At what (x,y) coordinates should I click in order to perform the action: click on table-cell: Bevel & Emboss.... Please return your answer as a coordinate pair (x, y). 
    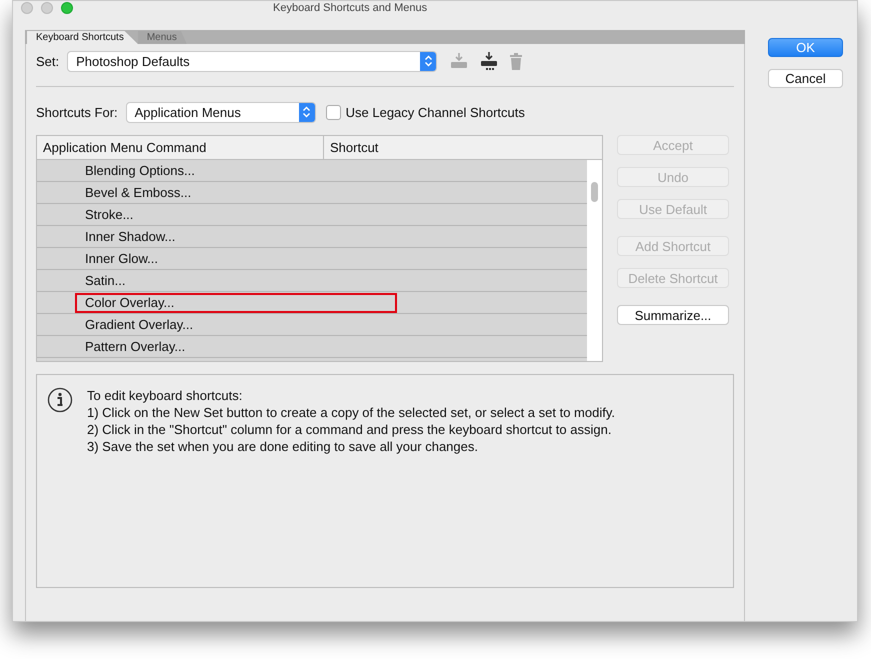
    Looking at the image, I should click on (138, 192).